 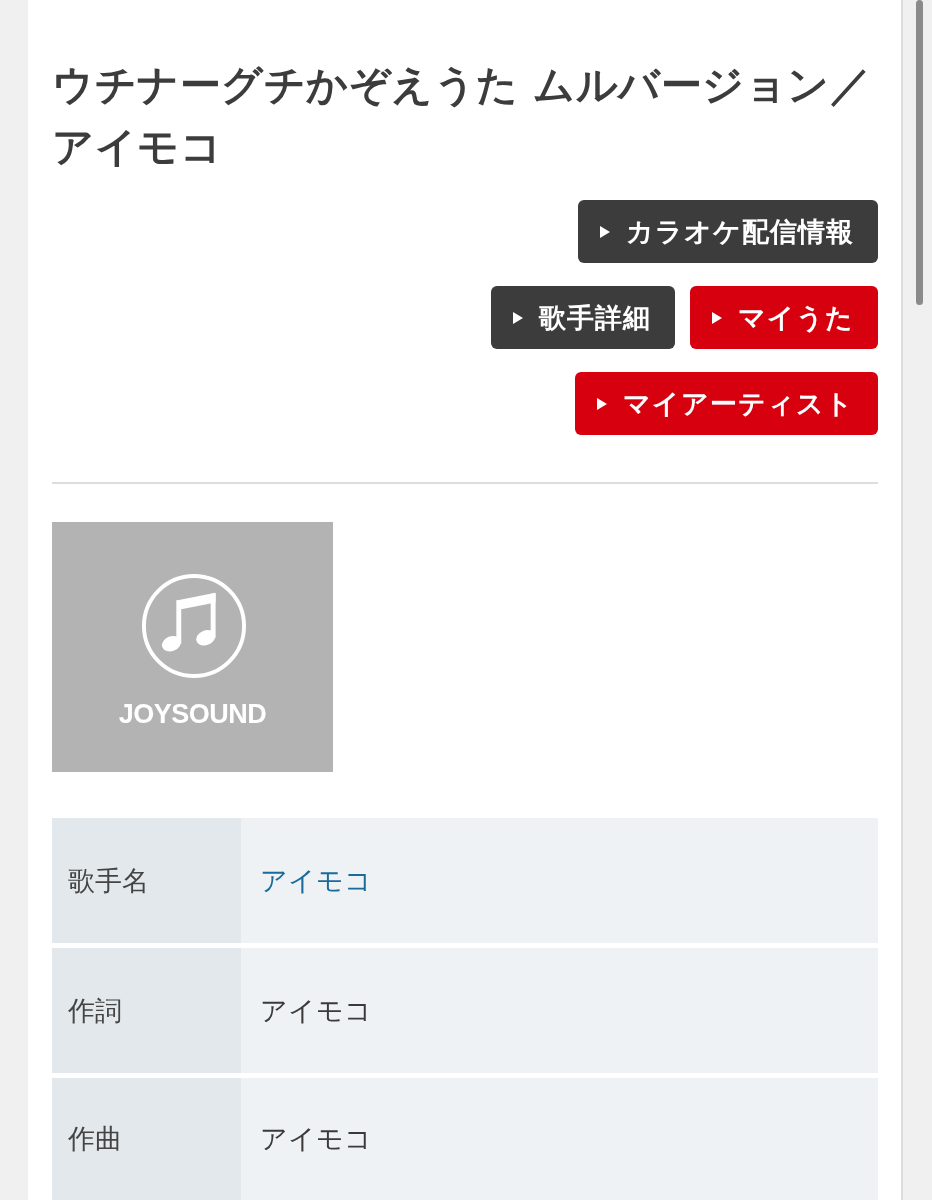 What do you see at coordinates (146, 880) in the screenshot?
I see `label-cell: 歌手名` at bounding box center [146, 880].